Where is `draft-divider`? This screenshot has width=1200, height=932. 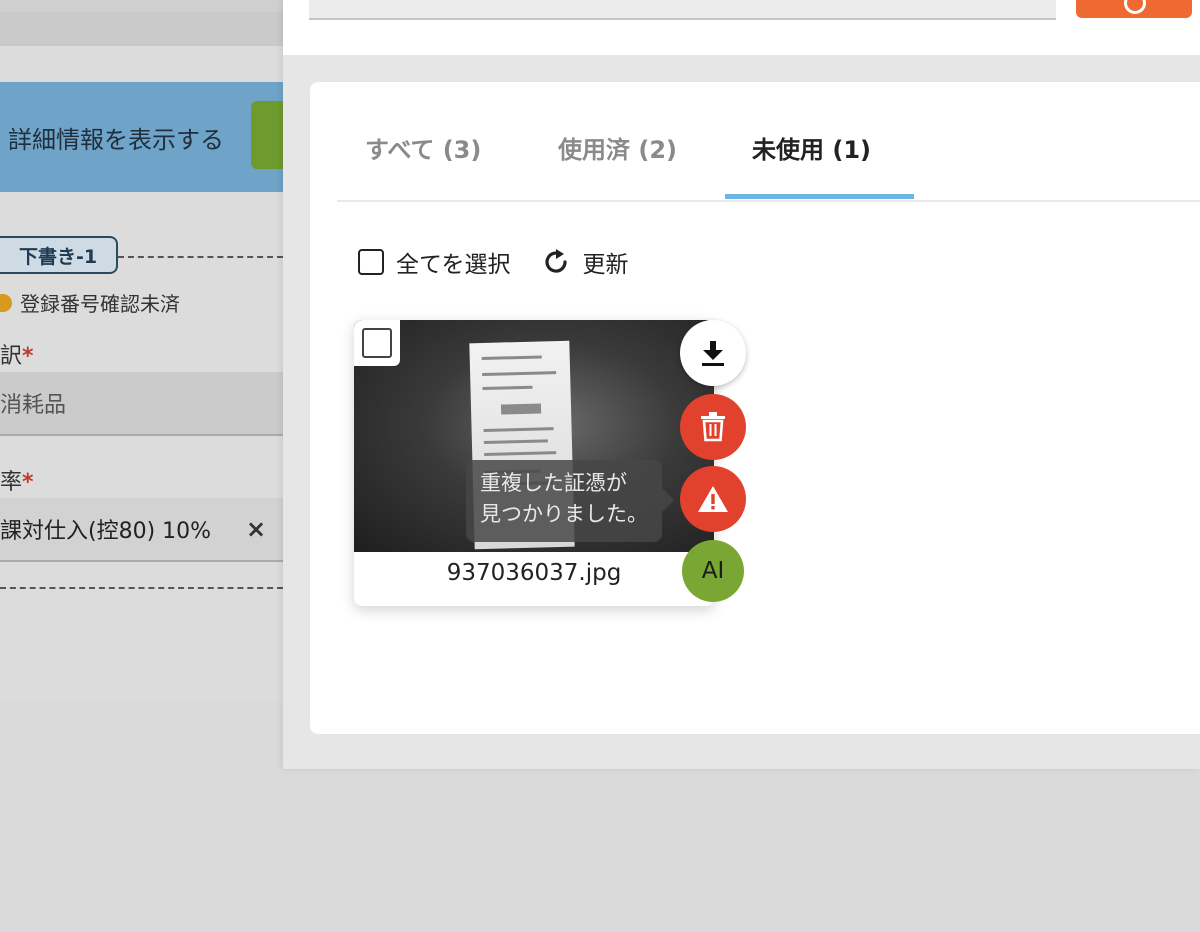 draft-divider is located at coordinates (200, 257).